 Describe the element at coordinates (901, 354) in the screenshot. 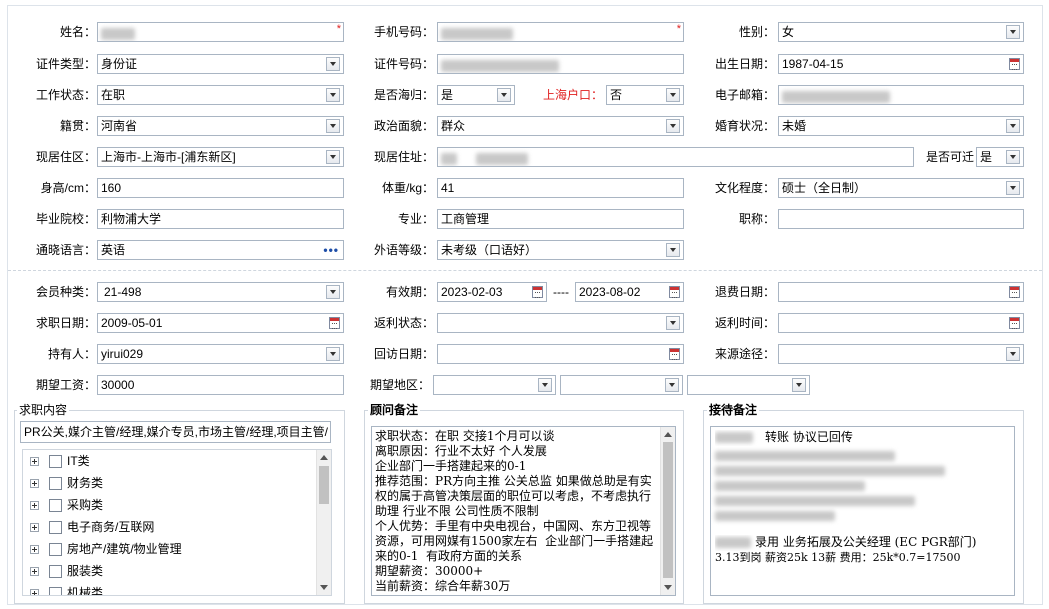

I see `source-select` at that location.